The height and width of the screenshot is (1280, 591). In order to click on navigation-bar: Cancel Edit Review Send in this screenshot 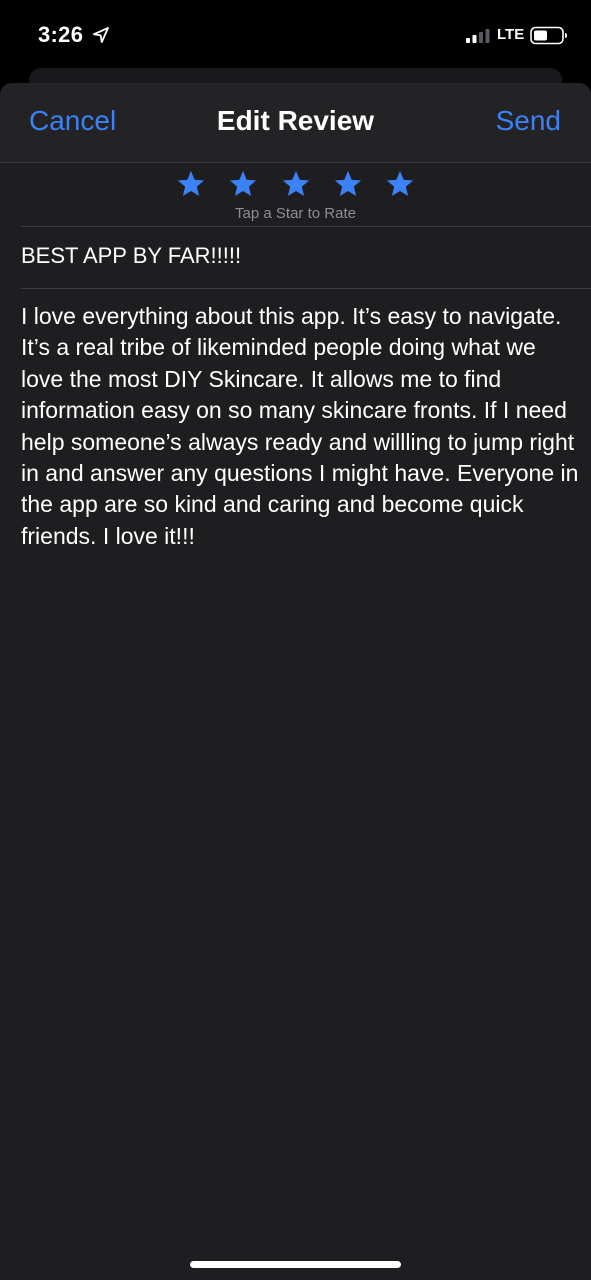, I will do `click(295, 123)`.